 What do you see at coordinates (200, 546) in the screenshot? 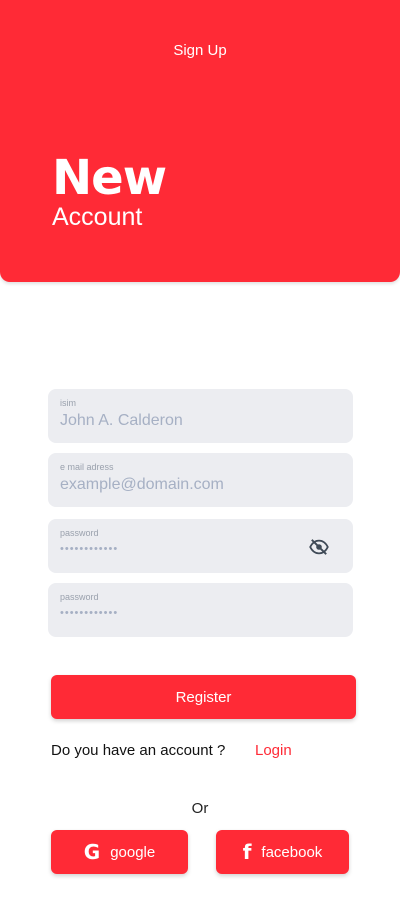
I see `password-field: password ••••••••••••` at bounding box center [200, 546].